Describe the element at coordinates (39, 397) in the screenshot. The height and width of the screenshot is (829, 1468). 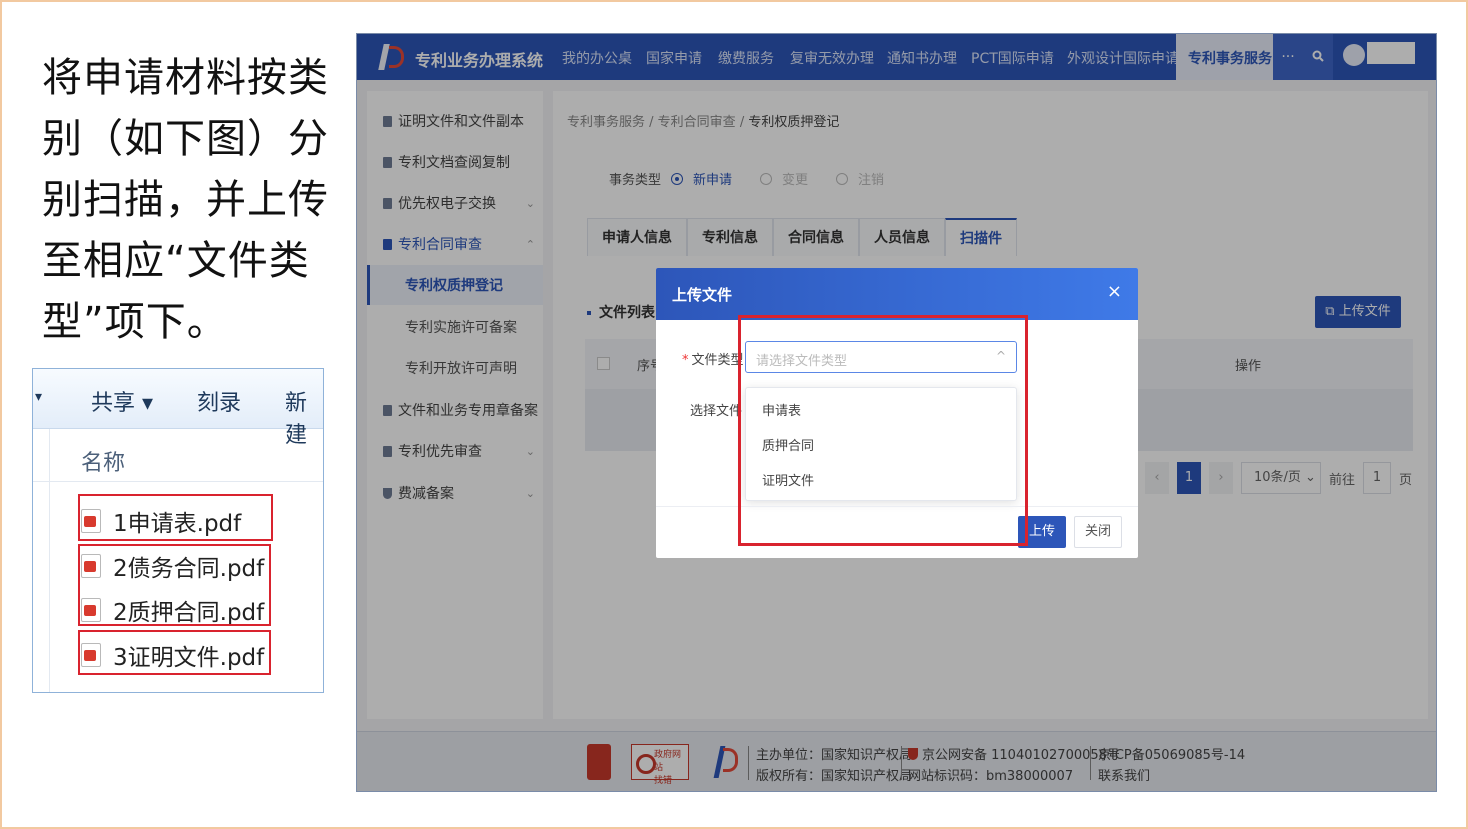
I see `toolbar-arrow-icon: ▾` at that location.